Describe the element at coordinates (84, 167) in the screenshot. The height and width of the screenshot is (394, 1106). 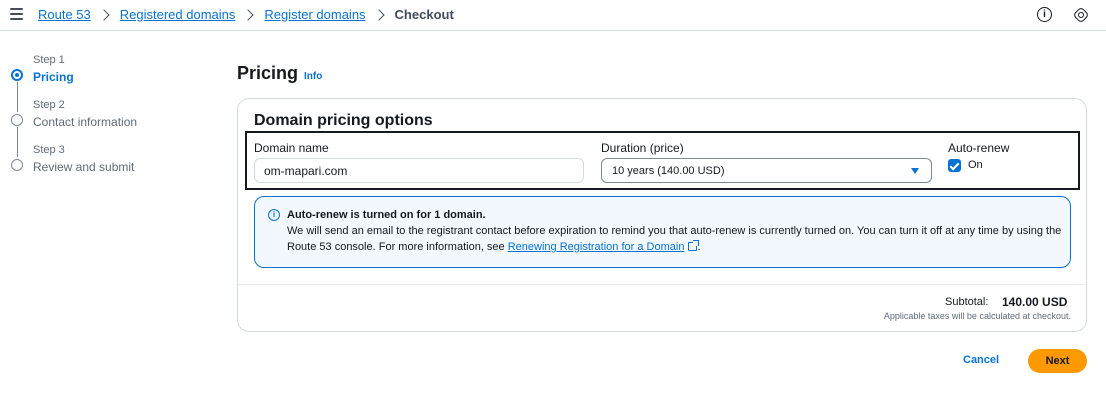
I see `step-label: Review and submit` at that location.